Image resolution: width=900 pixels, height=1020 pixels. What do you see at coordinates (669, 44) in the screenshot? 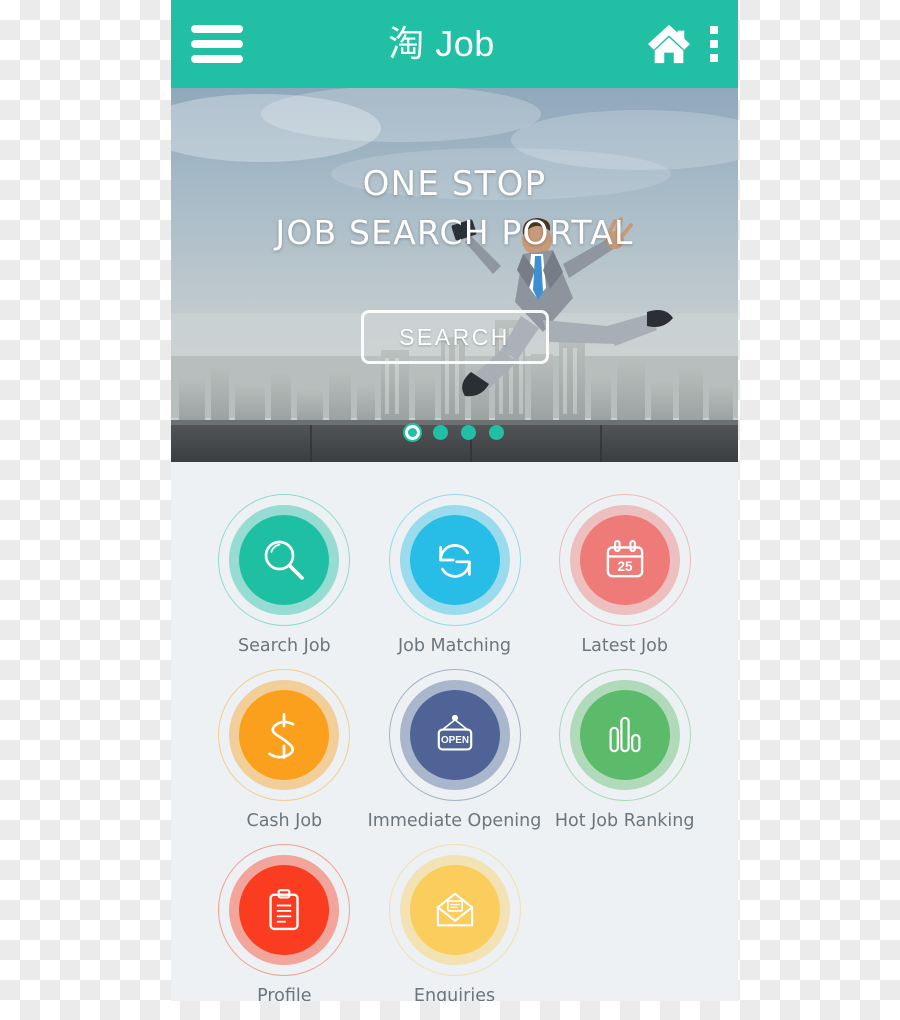
I see `home-icon` at bounding box center [669, 44].